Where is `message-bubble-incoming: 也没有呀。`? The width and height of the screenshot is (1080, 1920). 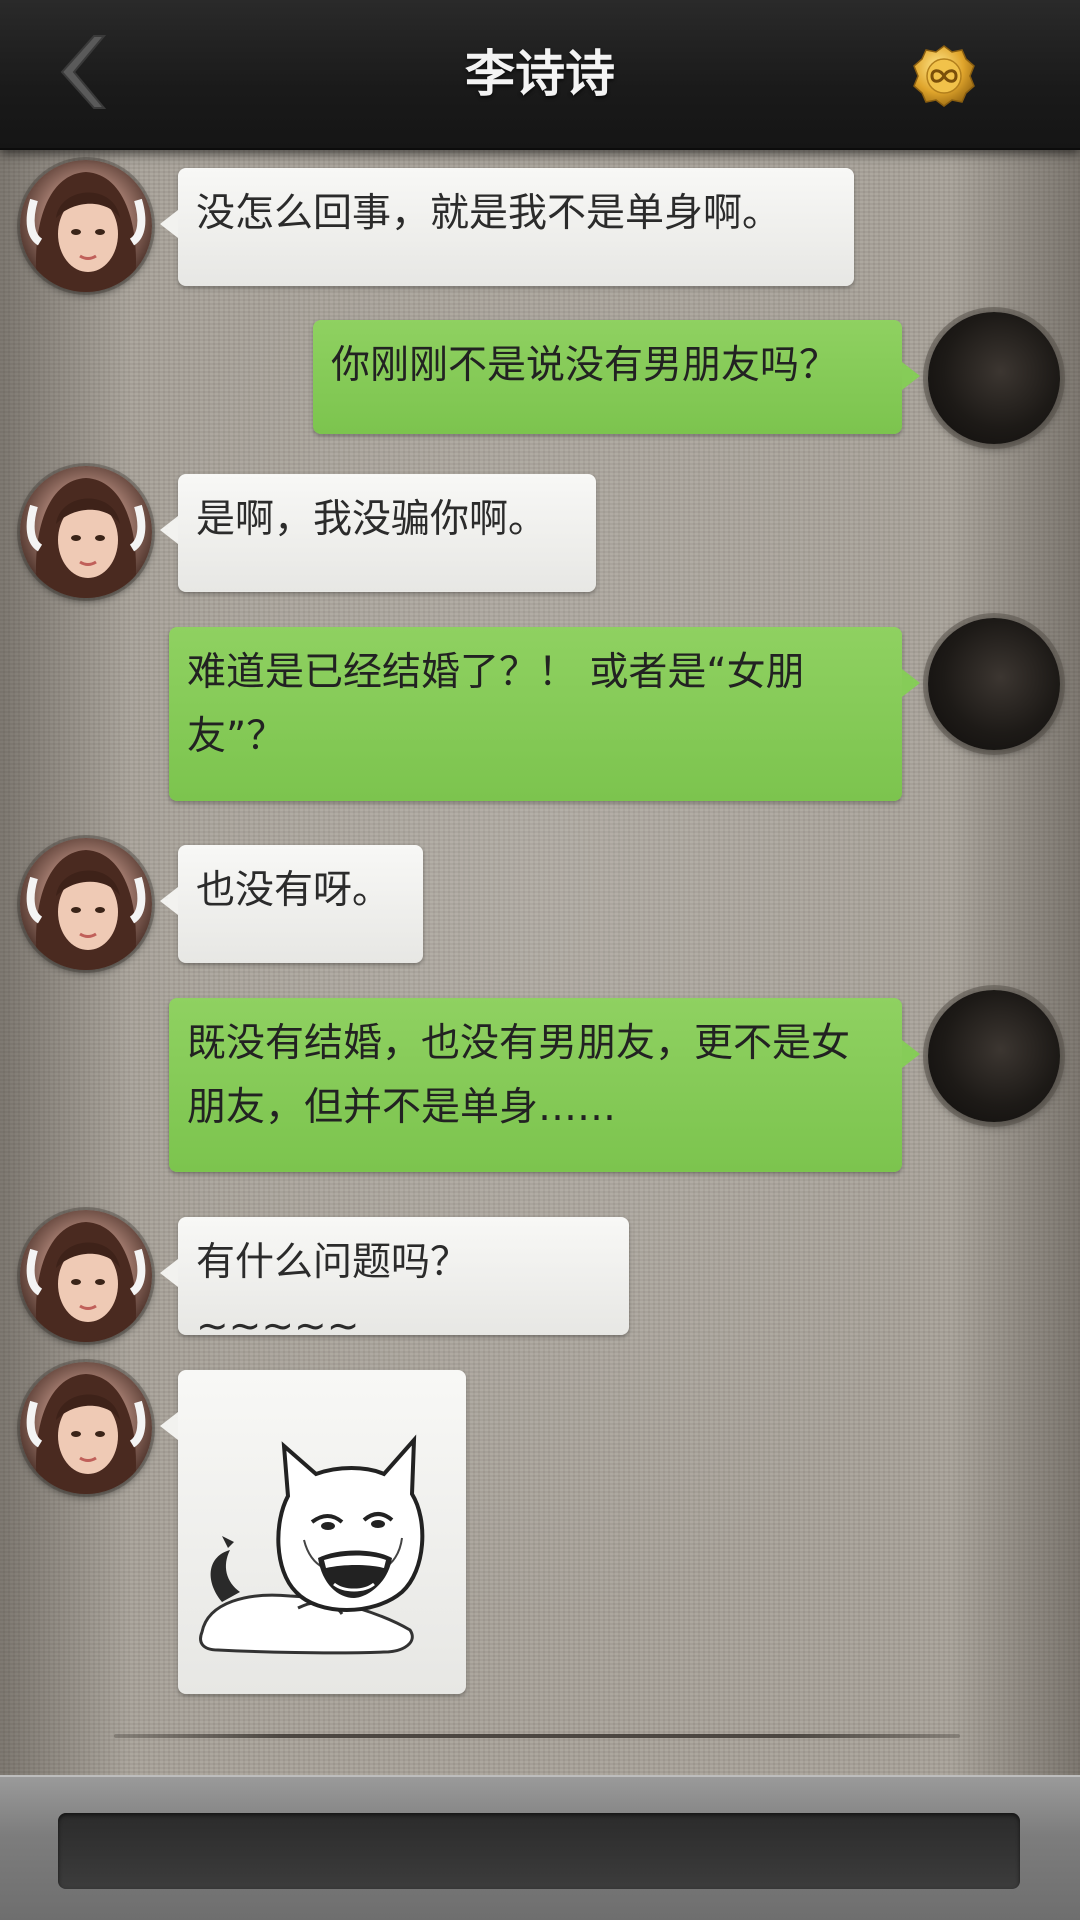 message-bubble-incoming: 也没有呀。 is located at coordinates (291, 904).